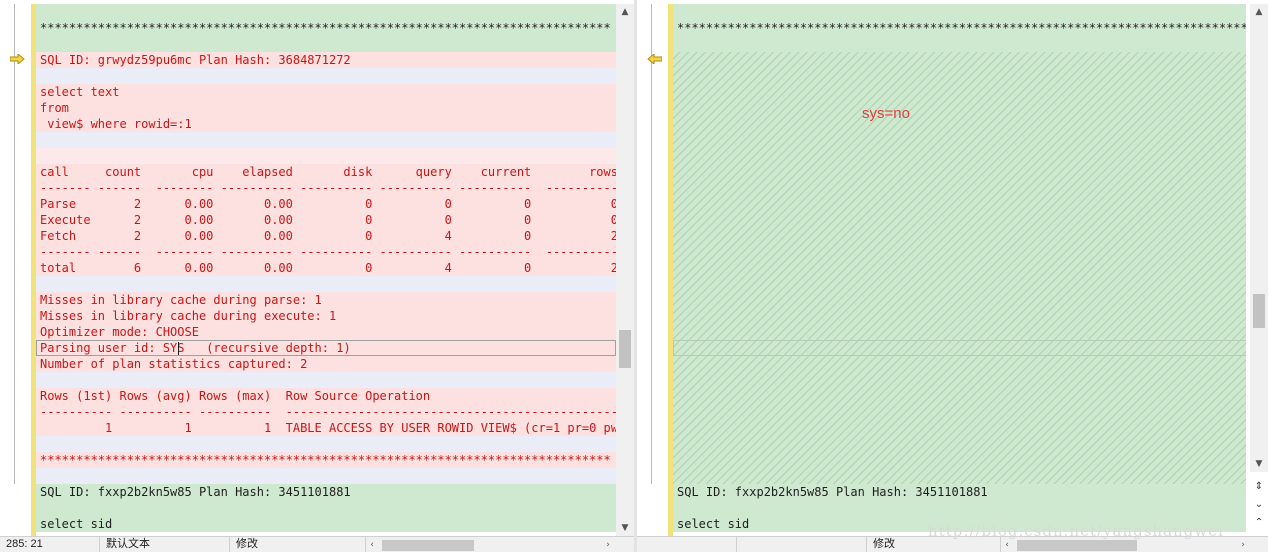 The width and height of the screenshot is (1268, 552). I want to click on code-line: view$ where rowid=:1, so click(326, 124).